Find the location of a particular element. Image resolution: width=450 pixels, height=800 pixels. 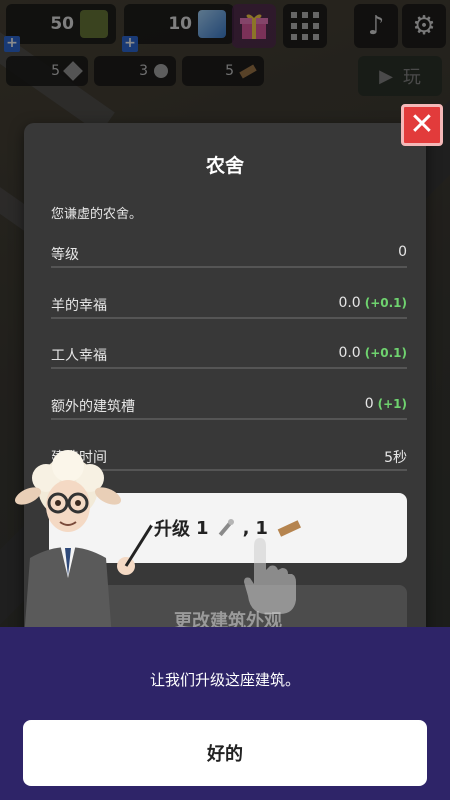

stat-row-extra-building-slot: 额外的建筑槽 0 (+1) is located at coordinates (229, 408).